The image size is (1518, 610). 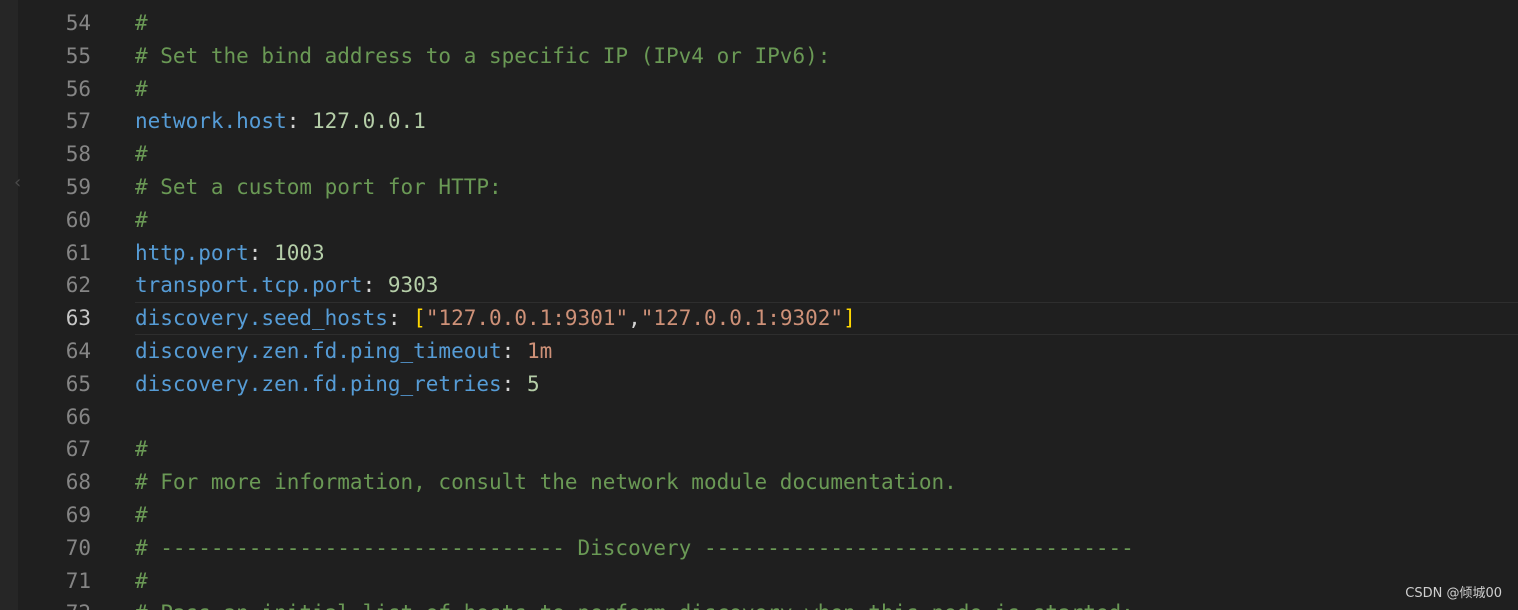 What do you see at coordinates (759, 89) in the screenshot?
I see `code-line: 56 #` at bounding box center [759, 89].